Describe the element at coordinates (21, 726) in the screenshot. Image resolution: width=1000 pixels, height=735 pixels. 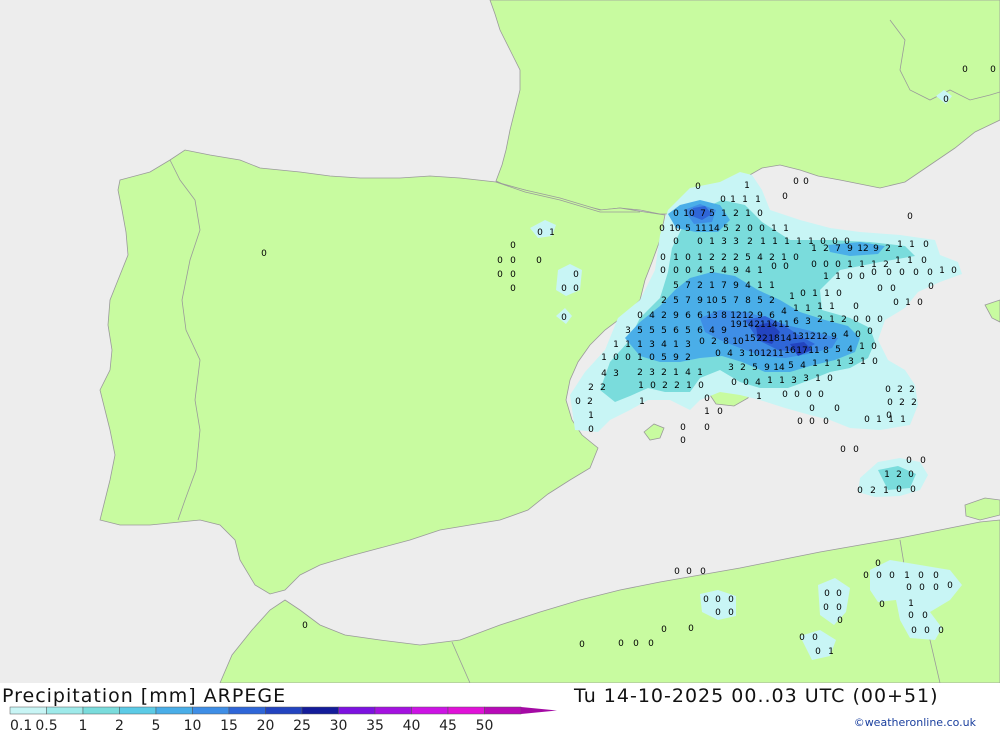
I see `legend-label: 0.1` at that location.